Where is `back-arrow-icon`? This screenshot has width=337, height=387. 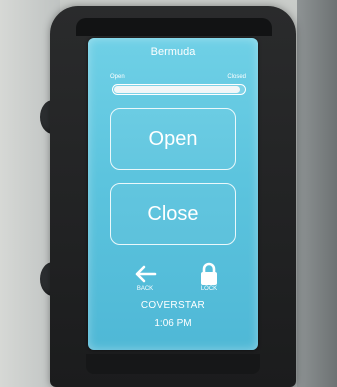 back-arrow-icon is located at coordinates (146, 274).